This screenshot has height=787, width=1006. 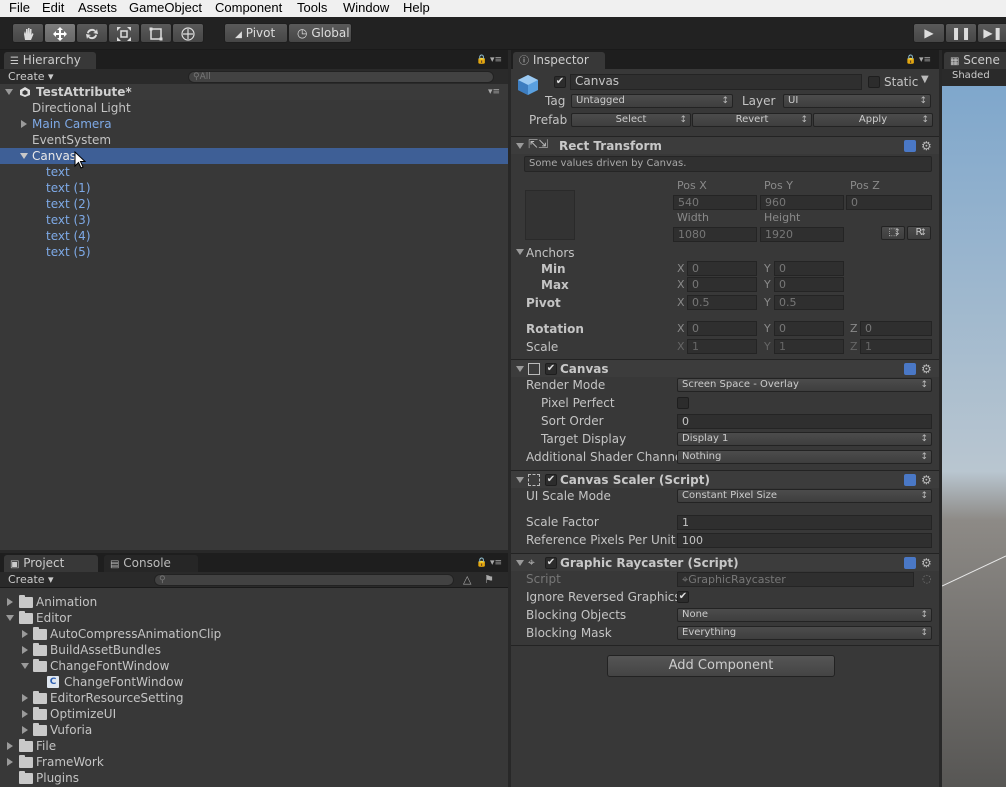 I want to click on project-folder: EditorResourceSetting, so click(x=254, y=698).